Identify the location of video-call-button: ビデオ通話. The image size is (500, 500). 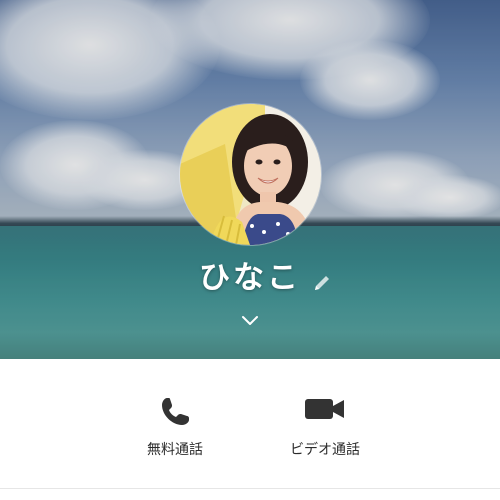
(325, 419).